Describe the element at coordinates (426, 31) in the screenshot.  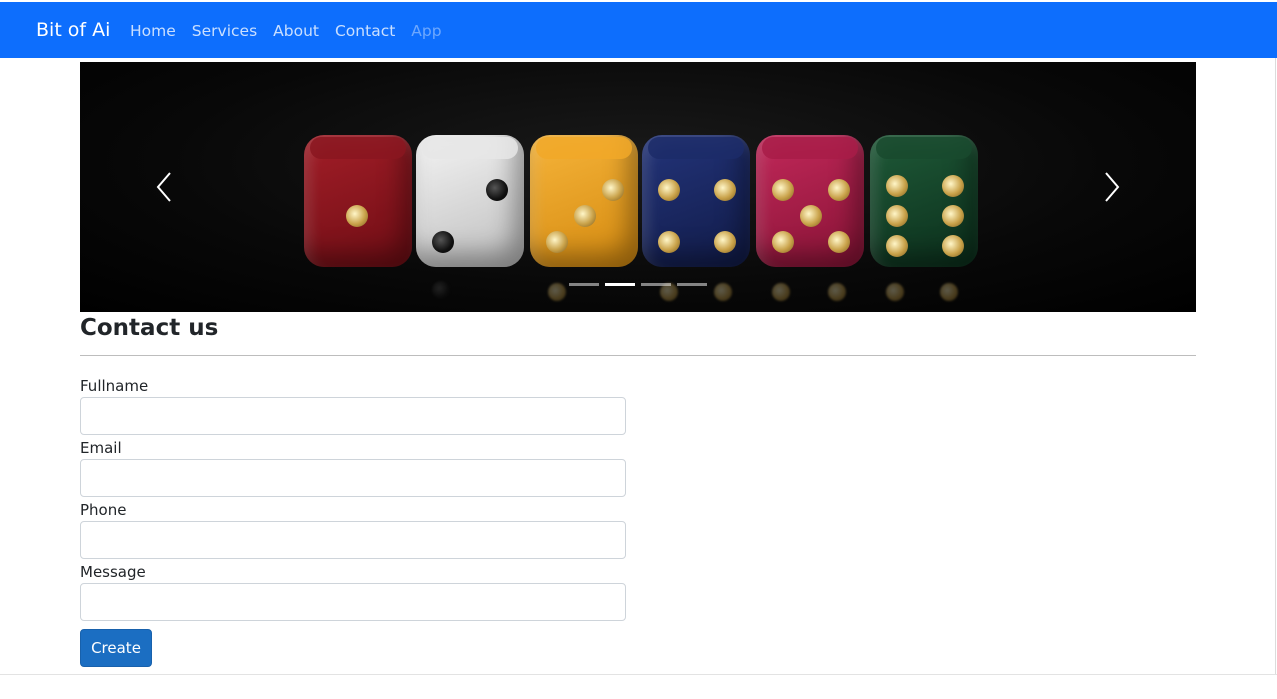
I see `nav-link-app: App` at that location.